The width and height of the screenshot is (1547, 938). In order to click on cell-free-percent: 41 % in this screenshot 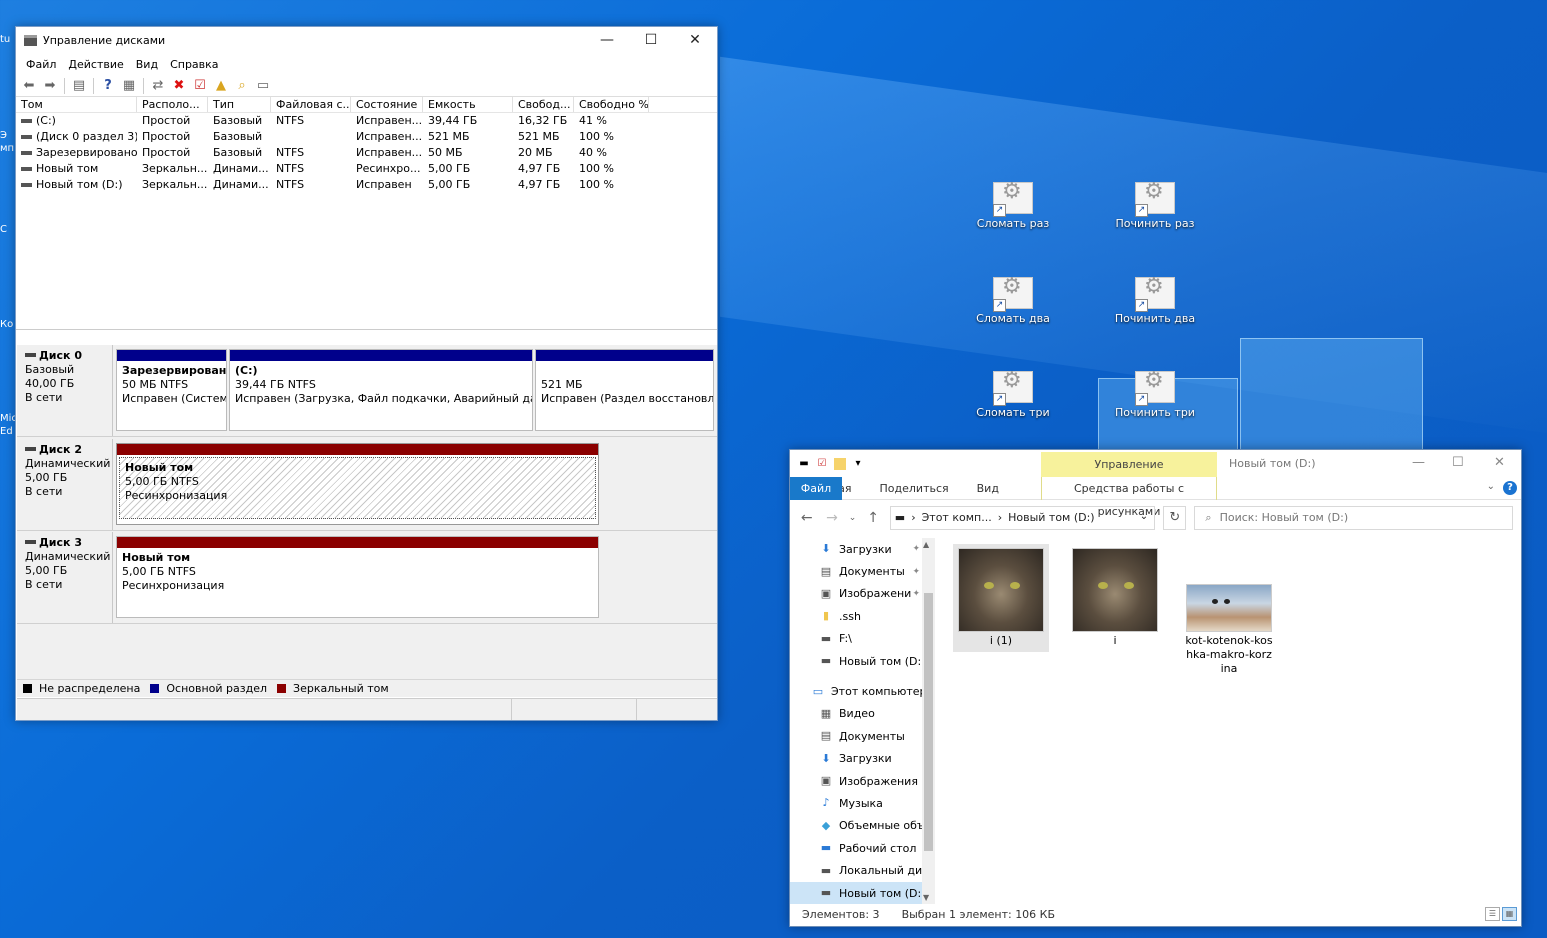, I will do `click(593, 120)`.